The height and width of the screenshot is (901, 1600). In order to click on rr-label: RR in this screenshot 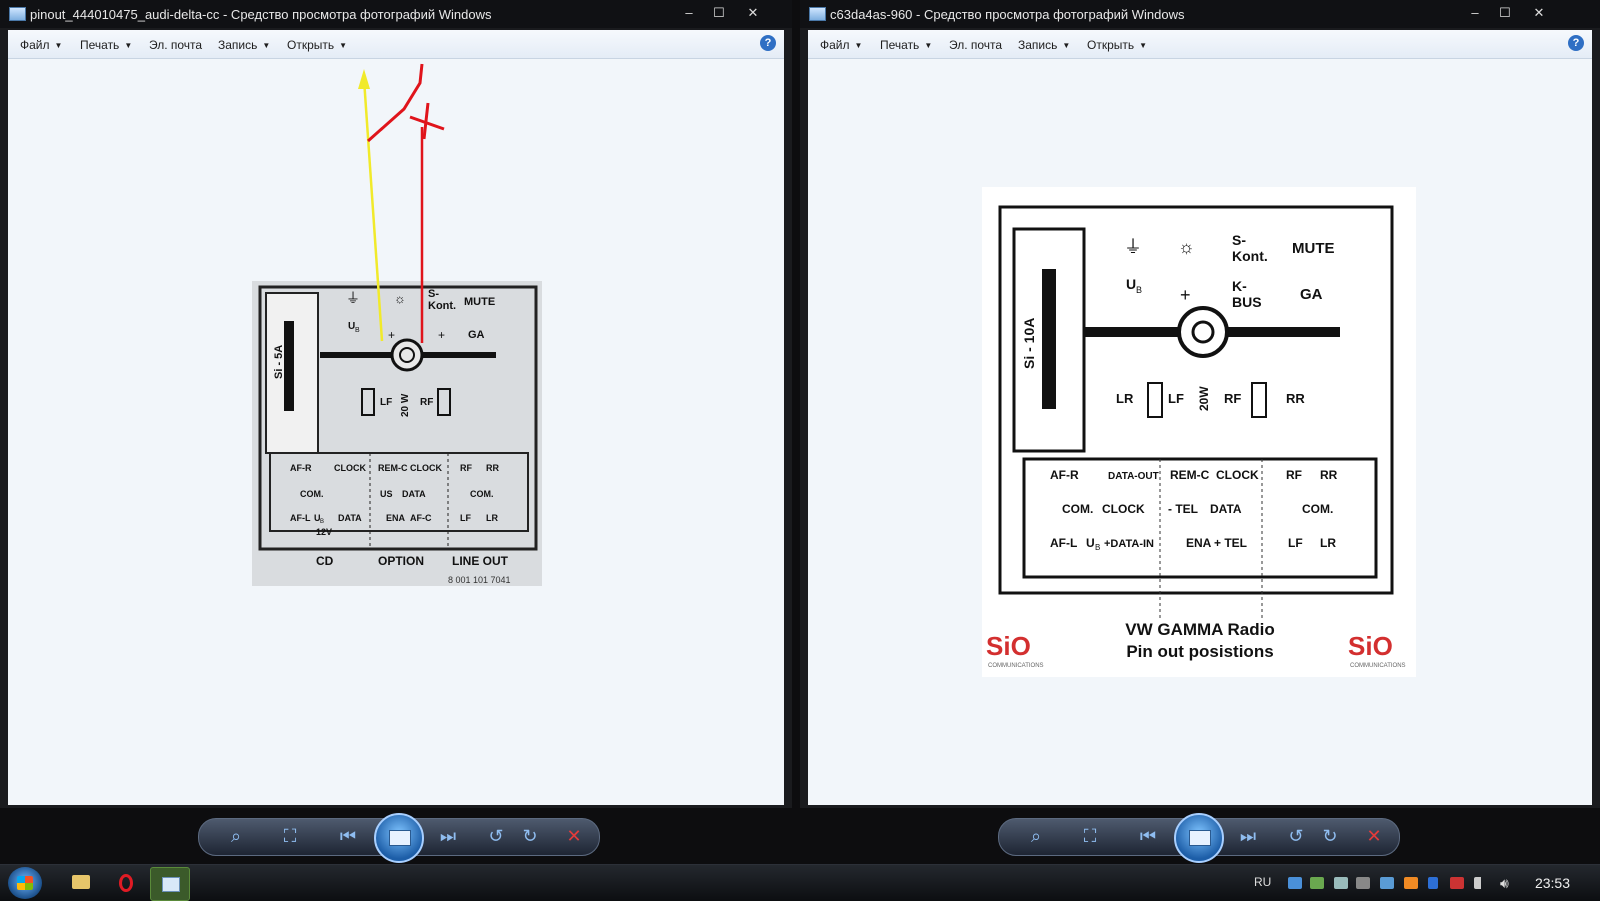, I will do `click(1295, 398)`.